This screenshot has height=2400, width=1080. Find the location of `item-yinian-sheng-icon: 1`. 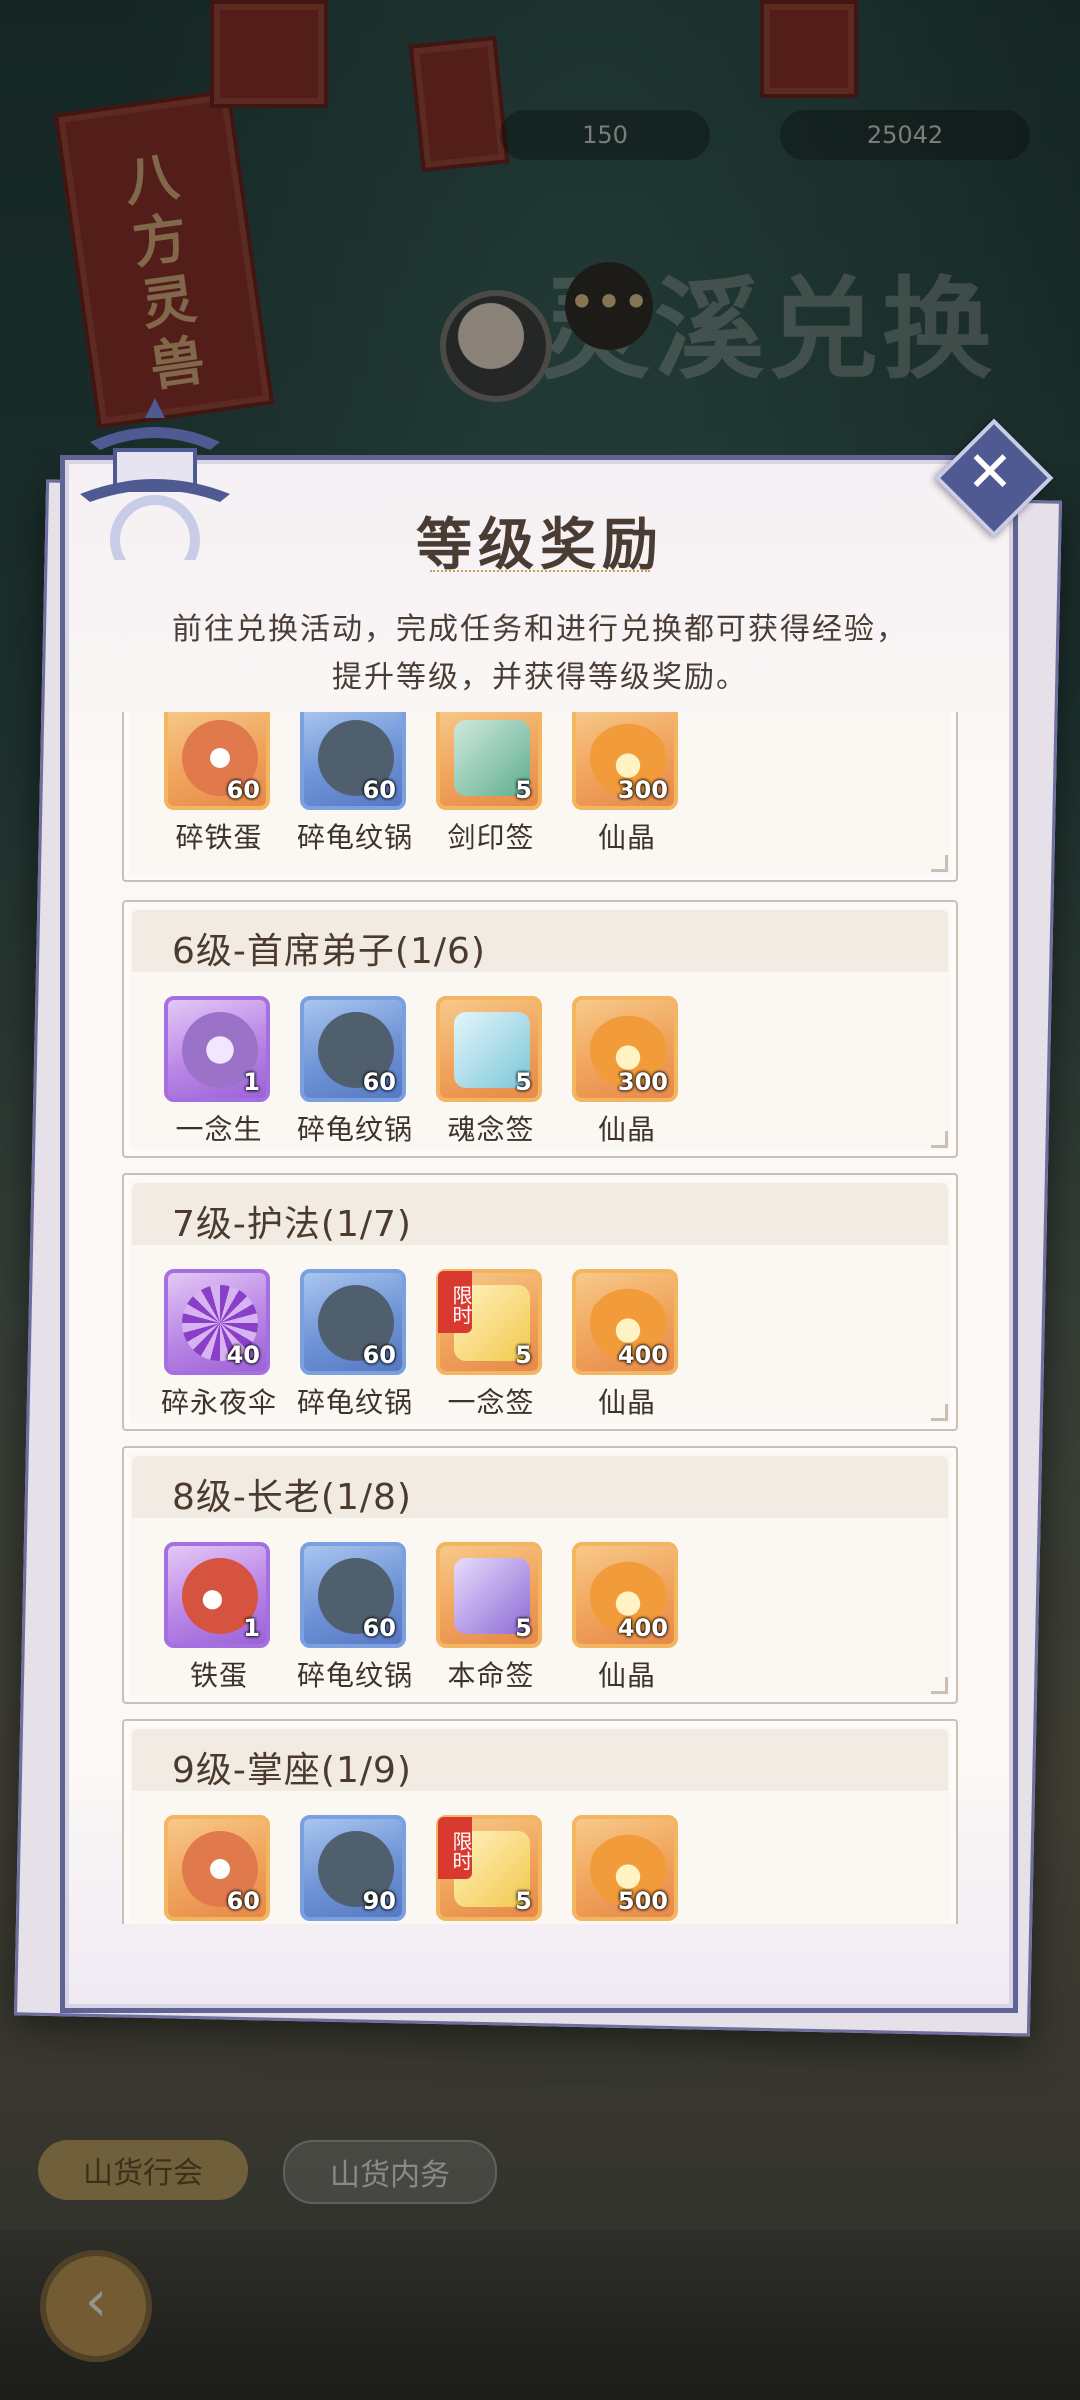

item-yinian-sheng-icon: 1 is located at coordinates (217, 1049).